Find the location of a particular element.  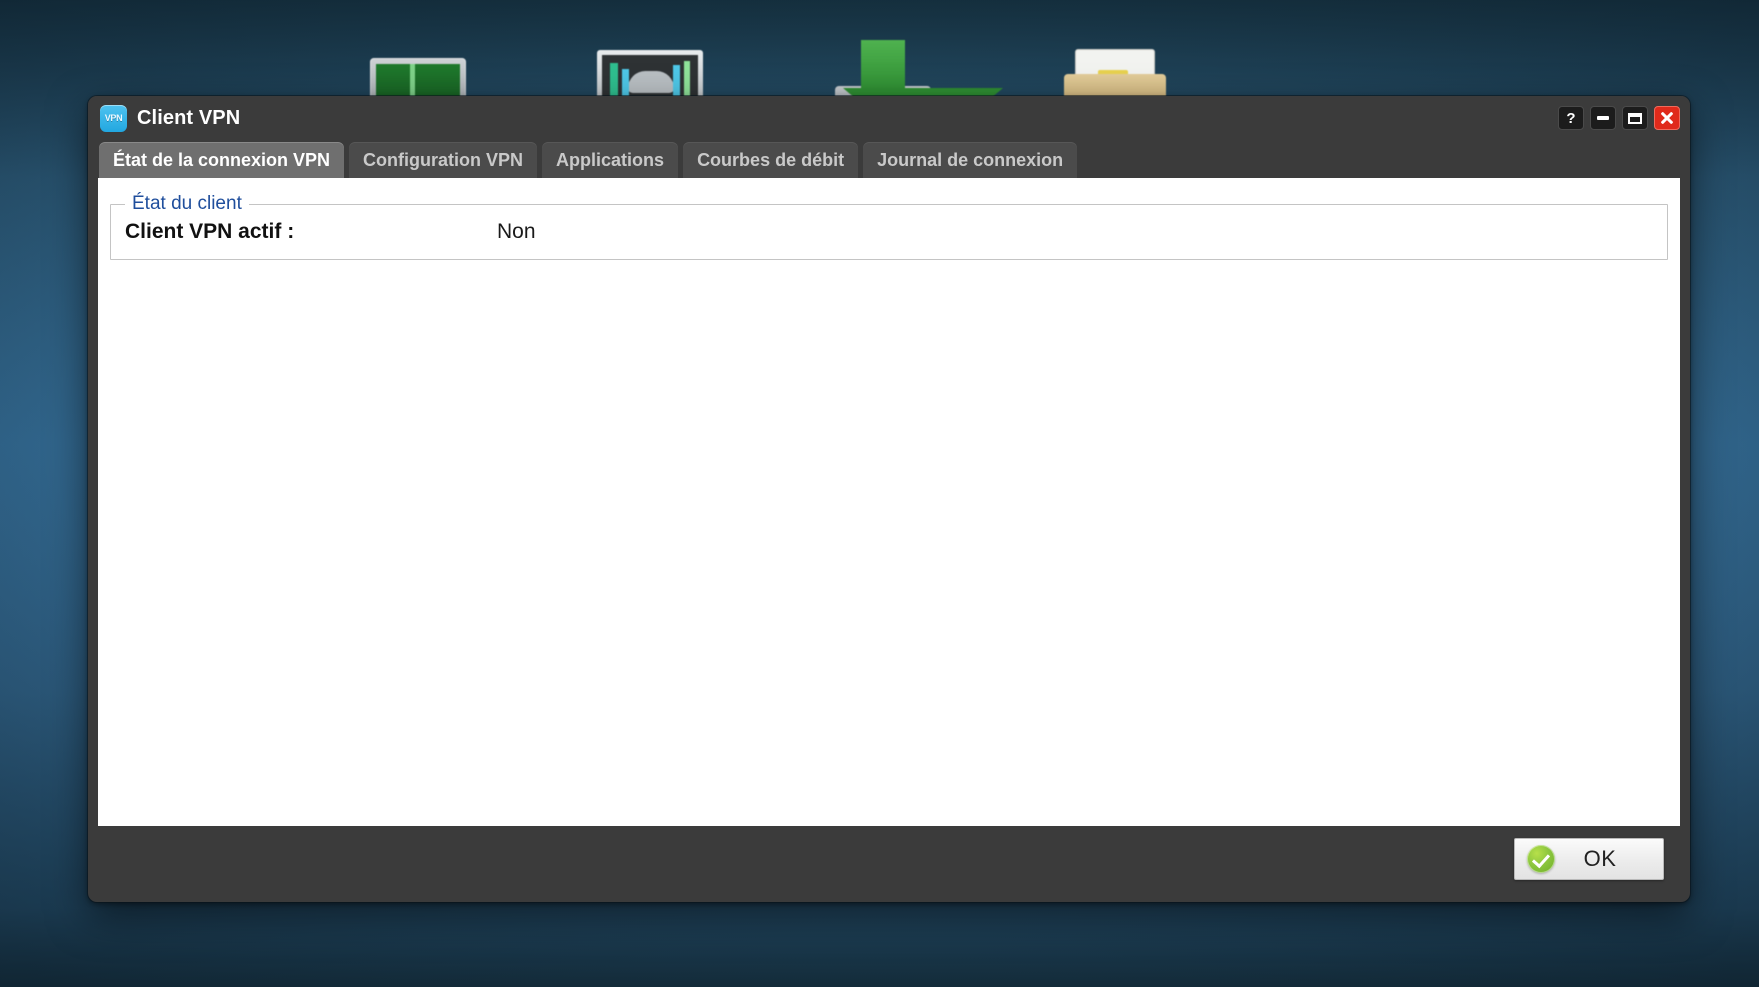

question-mark-icon: ? is located at coordinates (1571, 118).